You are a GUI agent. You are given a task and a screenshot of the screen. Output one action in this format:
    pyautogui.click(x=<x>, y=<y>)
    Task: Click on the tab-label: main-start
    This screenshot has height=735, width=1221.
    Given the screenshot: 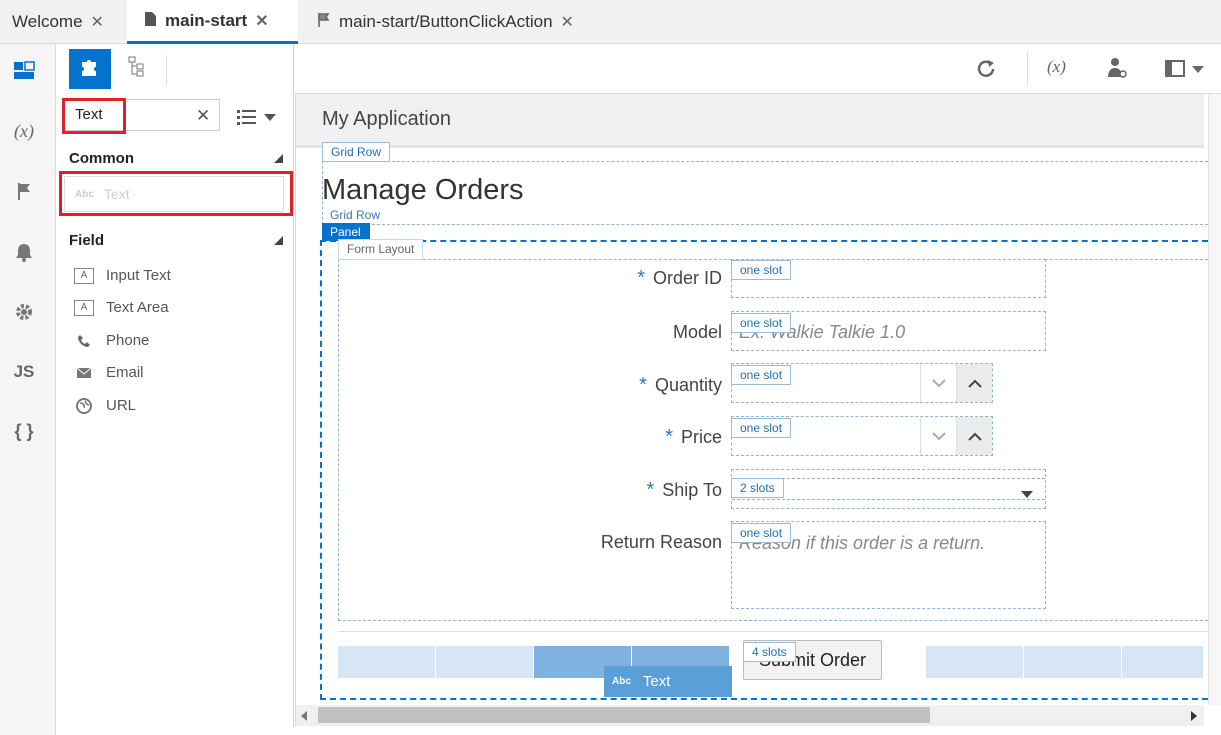 What is the action you would take?
    pyautogui.click(x=206, y=20)
    